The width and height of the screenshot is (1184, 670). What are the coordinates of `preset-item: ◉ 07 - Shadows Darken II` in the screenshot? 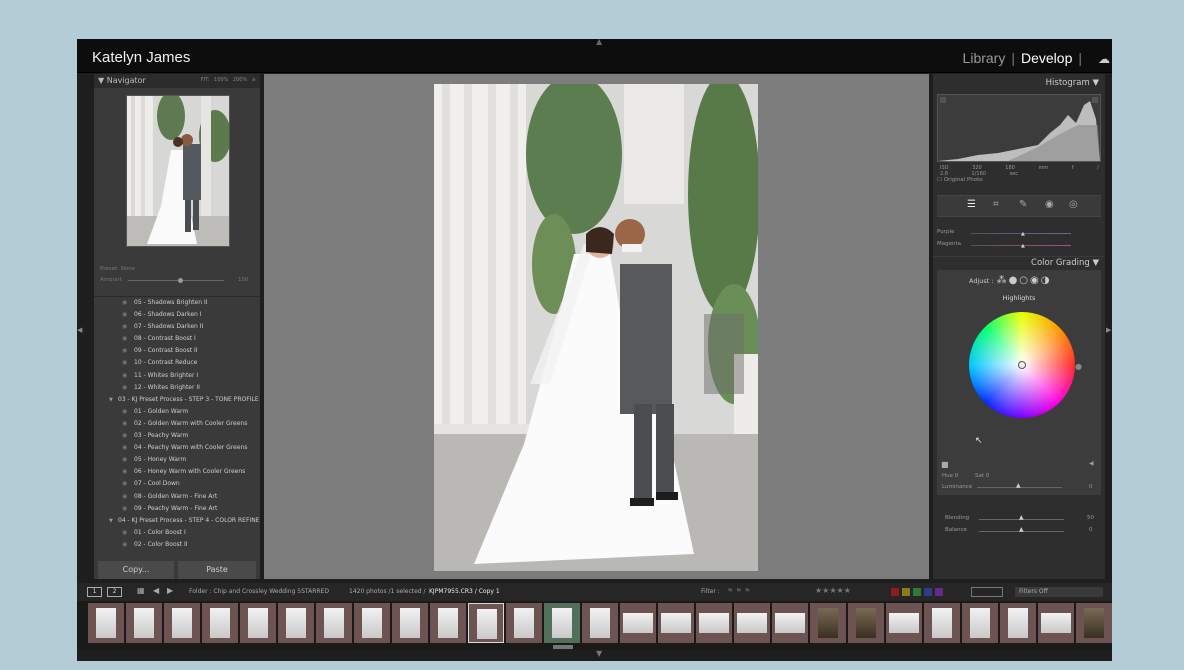 It's located at (177, 327).